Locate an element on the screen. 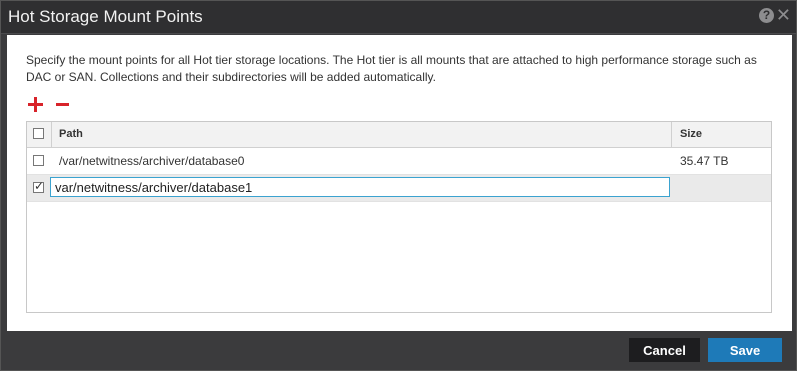 This screenshot has width=797, height=371. select-all-checkbox is located at coordinates (38, 133).